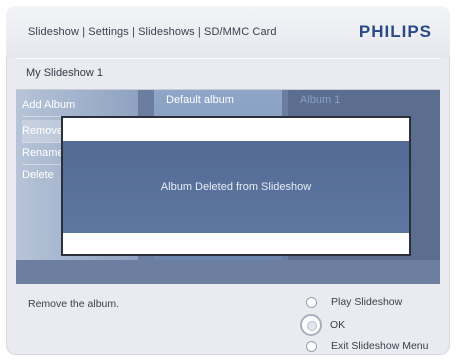 The width and height of the screenshot is (456, 361). I want to click on help-text: Remove the album., so click(74, 304).